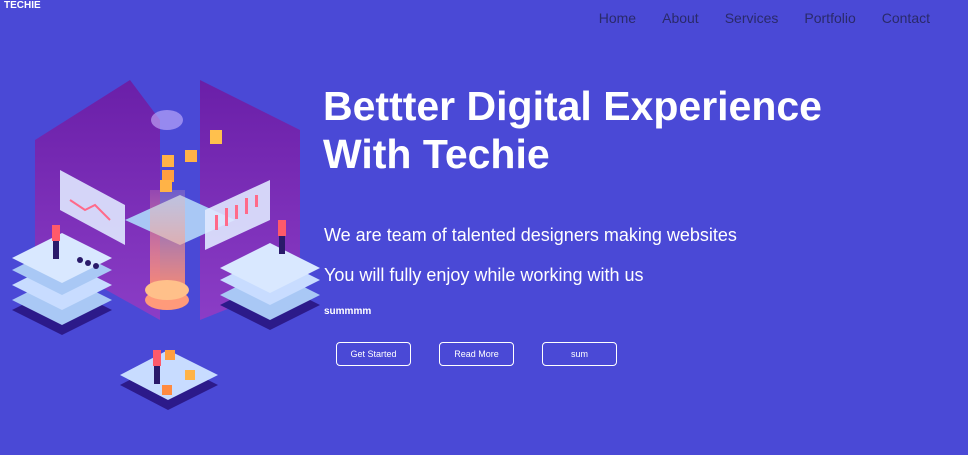 The height and width of the screenshot is (455, 968). What do you see at coordinates (906, 18) in the screenshot?
I see `nav-contact: Contact` at bounding box center [906, 18].